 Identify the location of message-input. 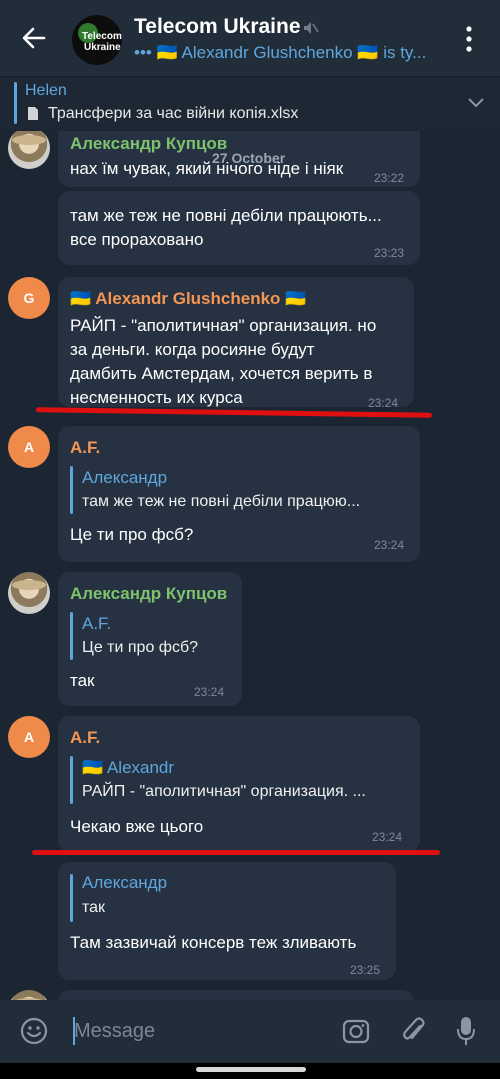
(189, 1031).